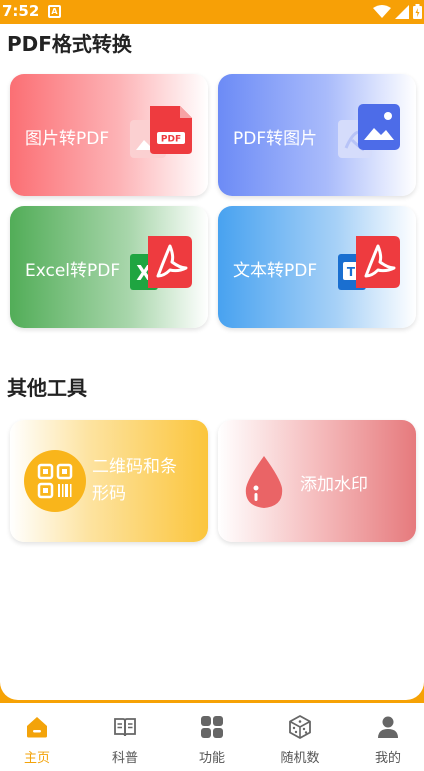 Image resolution: width=424 pixels, height=771 pixels. I want to click on wifi-icon, so click(382, 11).